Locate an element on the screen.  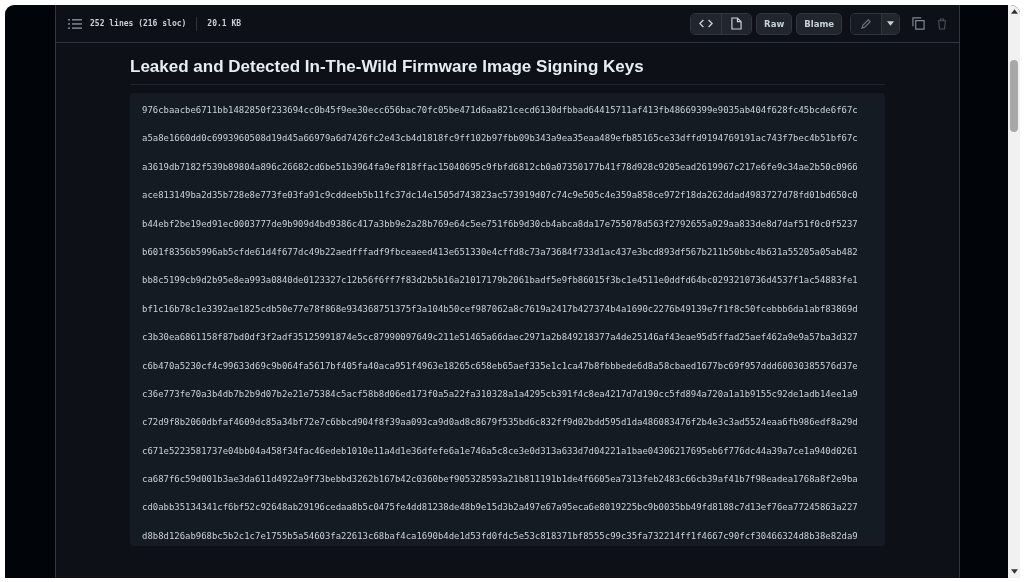
key-line: d8b8d126ab968bc5b2c1c7e1755b5a54603fa22613c68baf4ca1690b4de1d53fd0fdc5e53c818371bf8555c99c35fa732214ff1f4667c90fcf30466324d8b38e82da9 is located at coordinates (500, 536).